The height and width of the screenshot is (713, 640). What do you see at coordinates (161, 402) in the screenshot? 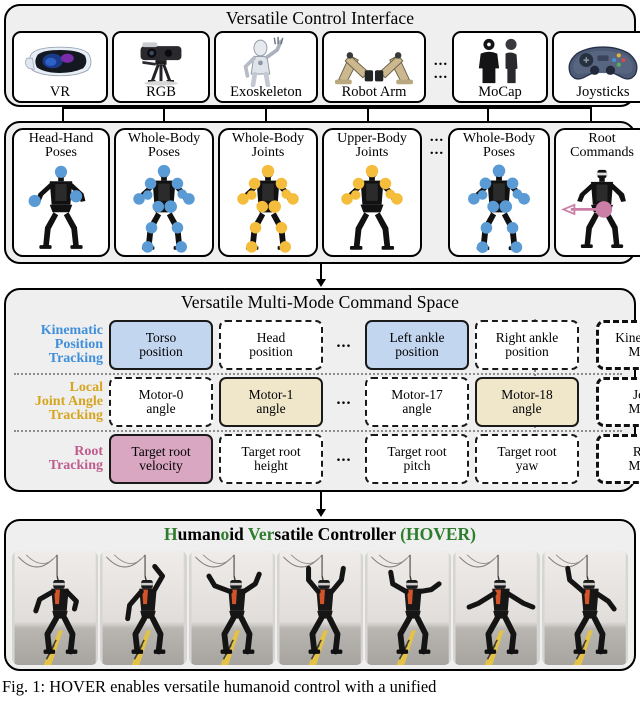
I see `command-chip-unselected: Motor-0 angle` at bounding box center [161, 402].